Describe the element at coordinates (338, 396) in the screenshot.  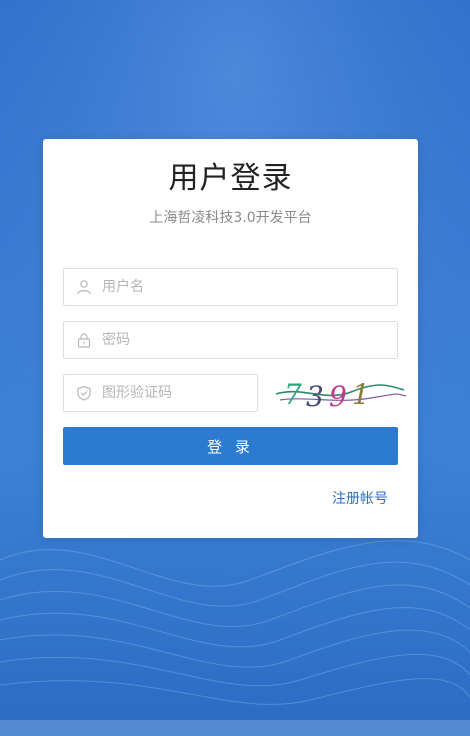
I see `svg-text: 9` at that location.